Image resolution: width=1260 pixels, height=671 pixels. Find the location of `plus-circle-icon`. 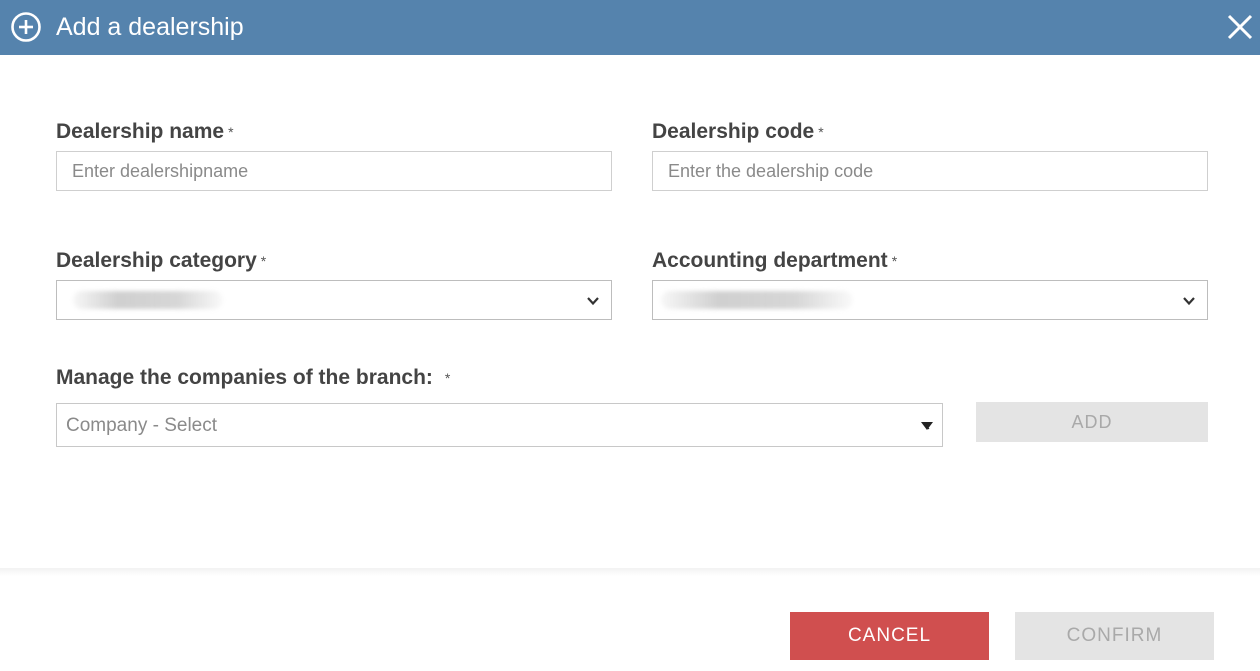

plus-circle-icon is located at coordinates (26, 27).